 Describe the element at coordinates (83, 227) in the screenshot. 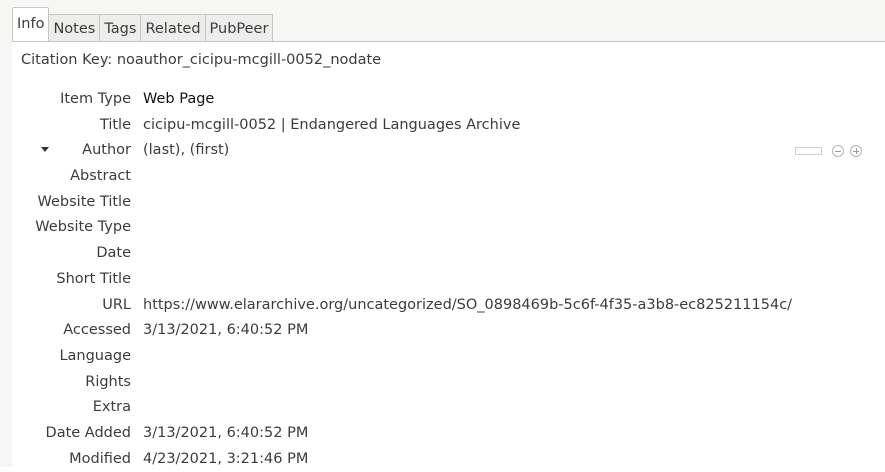

I see `field-label: Website Type` at that location.